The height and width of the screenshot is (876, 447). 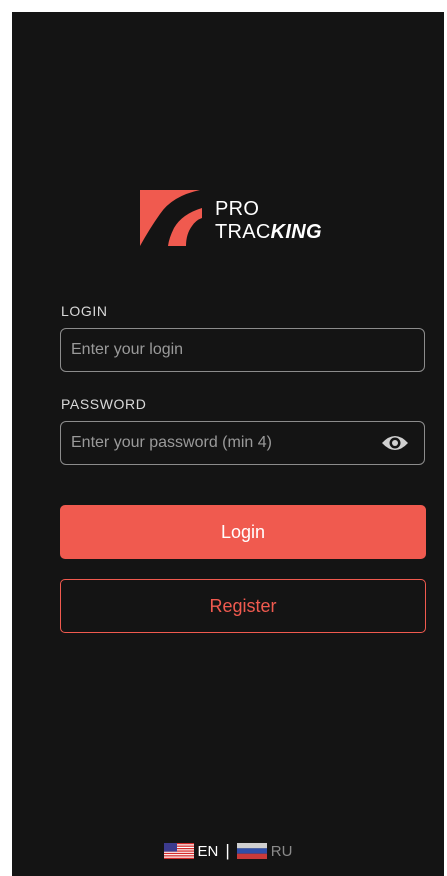 What do you see at coordinates (208, 851) in the screenshot?
I see `language-label-en: EN` at bounding box center [208, 851].